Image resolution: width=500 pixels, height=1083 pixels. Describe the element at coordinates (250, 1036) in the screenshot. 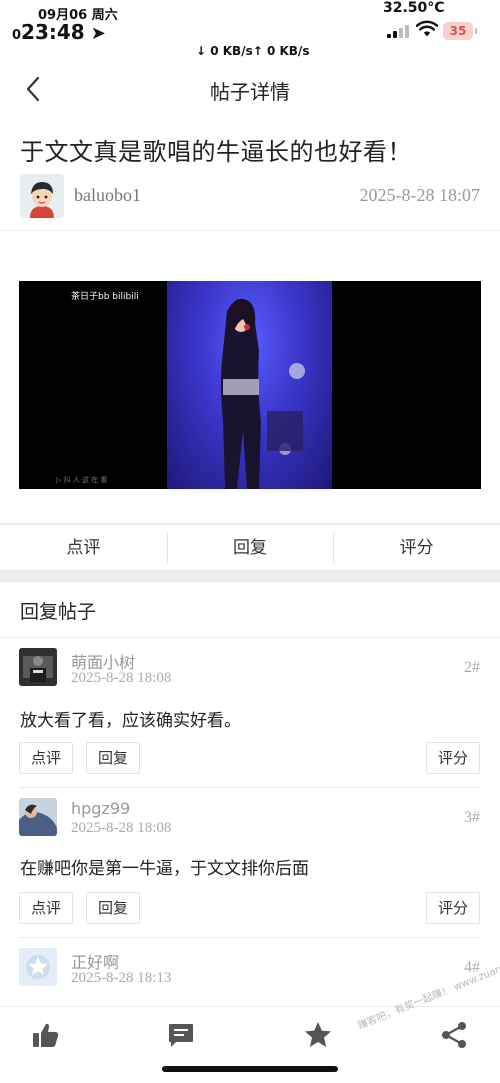

I see `bottom-tab-bar` at that location.